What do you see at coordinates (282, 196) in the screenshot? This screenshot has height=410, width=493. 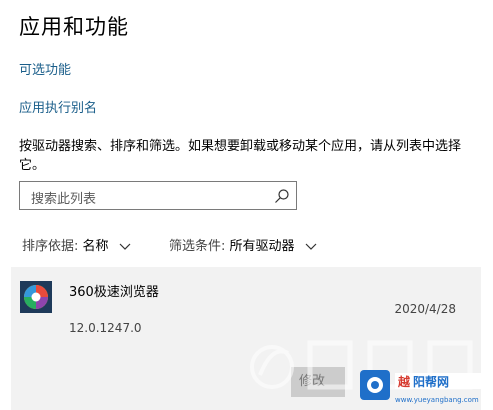 I see `search-icon` at bounding box center [282, 196].